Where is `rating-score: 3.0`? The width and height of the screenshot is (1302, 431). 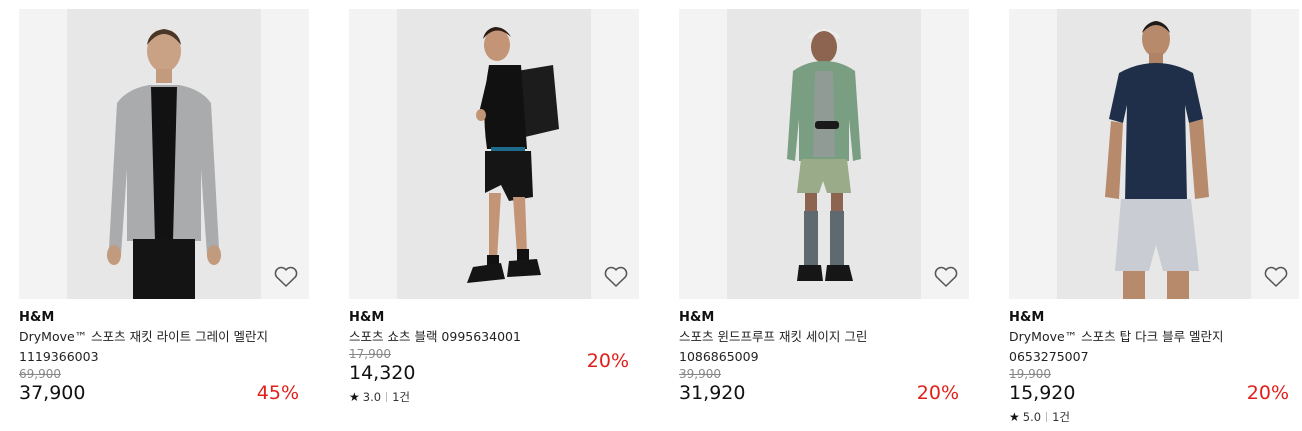
rating-score: 3.0 is located at coordinates (372, 397).